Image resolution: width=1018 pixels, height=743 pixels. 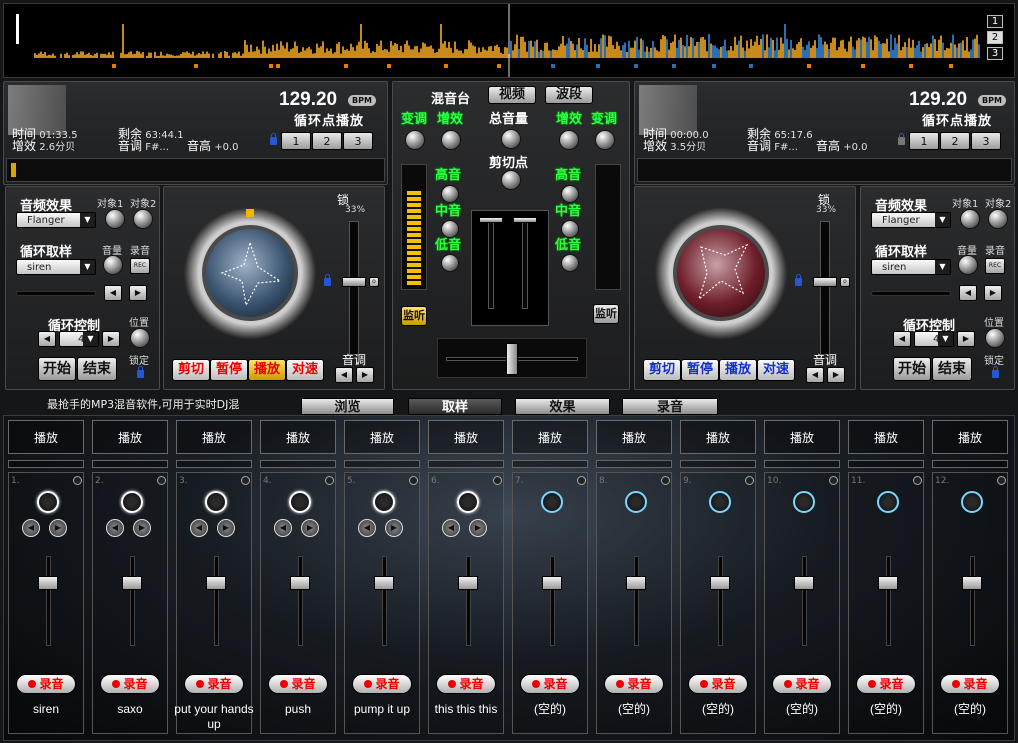 I want to click on pitch-reset-button: o, so click(x=845, y=282).